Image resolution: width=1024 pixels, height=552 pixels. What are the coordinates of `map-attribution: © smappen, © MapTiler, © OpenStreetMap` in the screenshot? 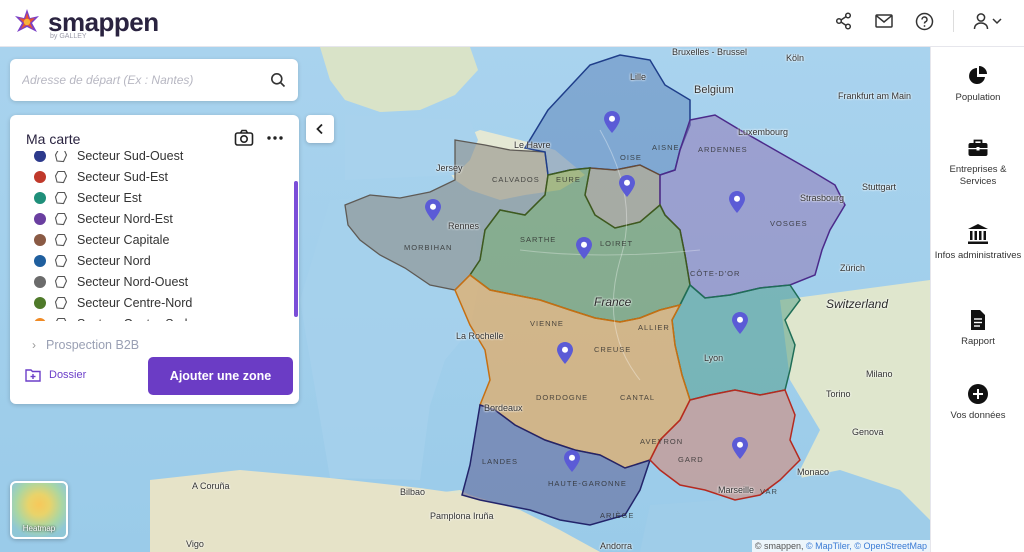 It's located at (840, 546).